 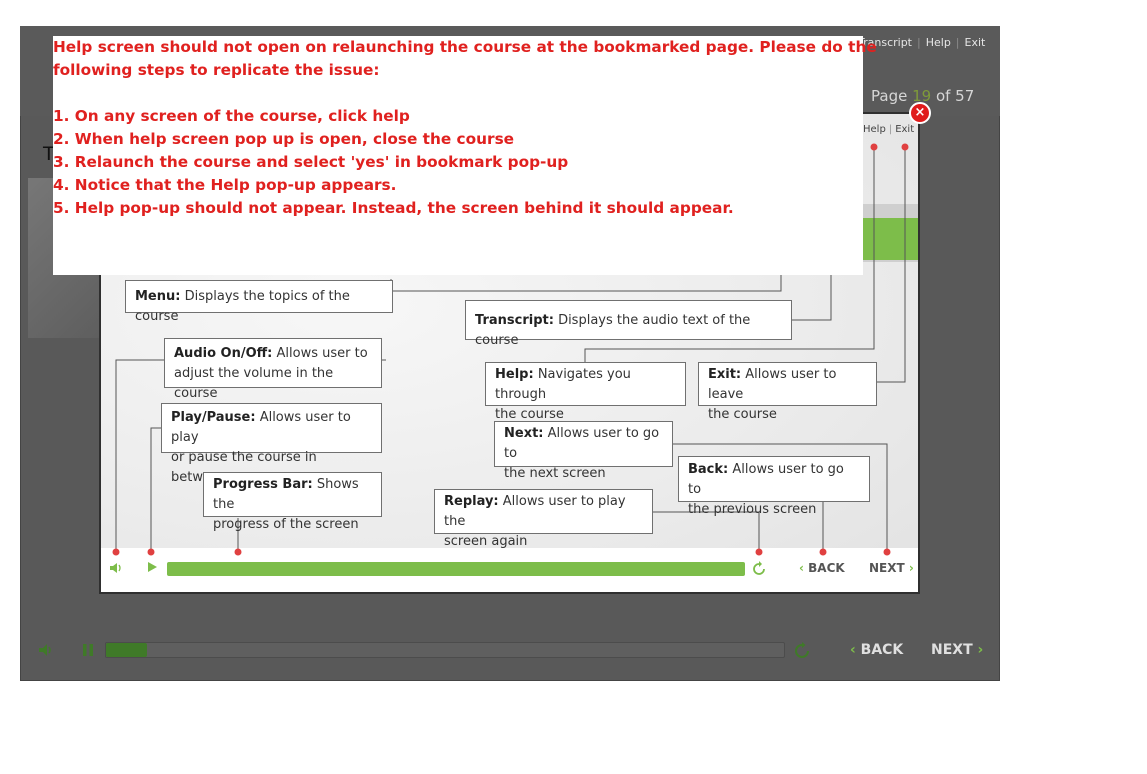 What do you see at coordinates (286, 524) in the screenshot?
I see `callout-text: progress of the screen` at bounding box center [286, 524].